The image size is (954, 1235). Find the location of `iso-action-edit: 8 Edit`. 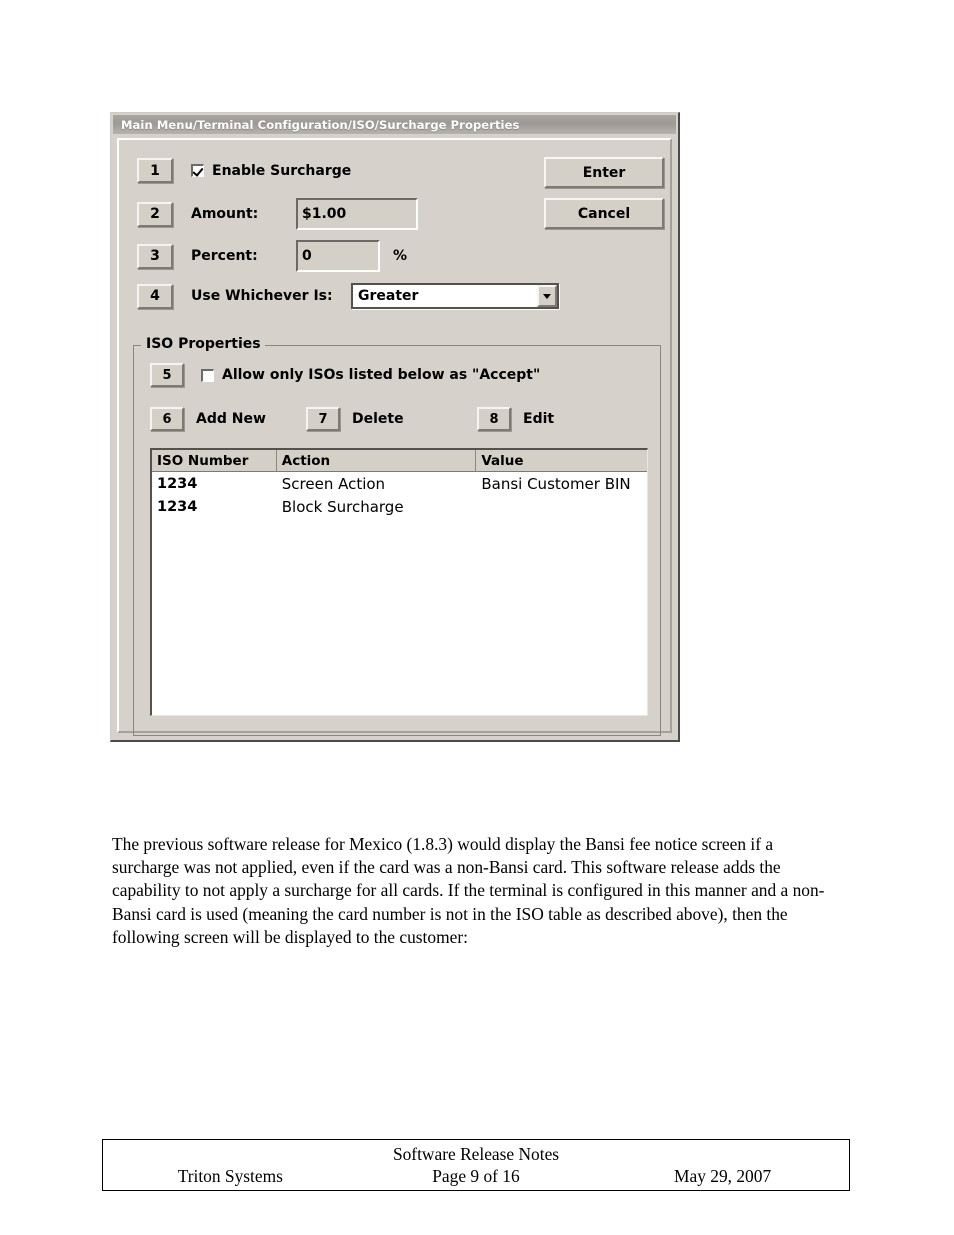

iso-action-edit: 8 Edit is located at coordinates (515, 419).